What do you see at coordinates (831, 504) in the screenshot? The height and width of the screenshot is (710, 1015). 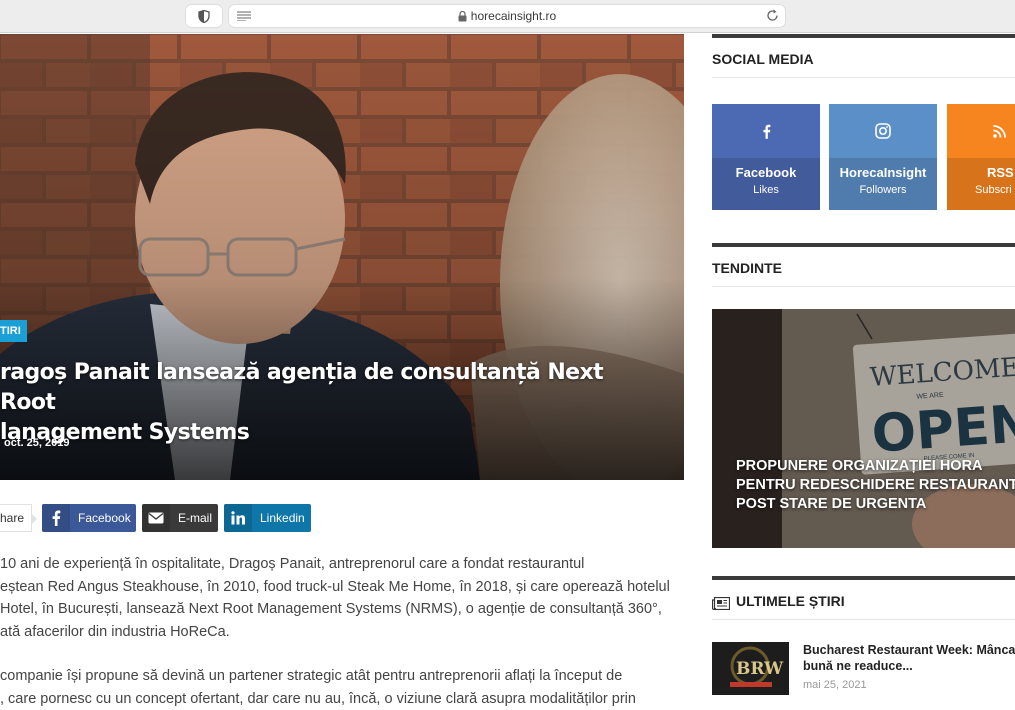 I see `trend-title-line: POST STARE DE URGENTA` at bounding box center [831, 504].